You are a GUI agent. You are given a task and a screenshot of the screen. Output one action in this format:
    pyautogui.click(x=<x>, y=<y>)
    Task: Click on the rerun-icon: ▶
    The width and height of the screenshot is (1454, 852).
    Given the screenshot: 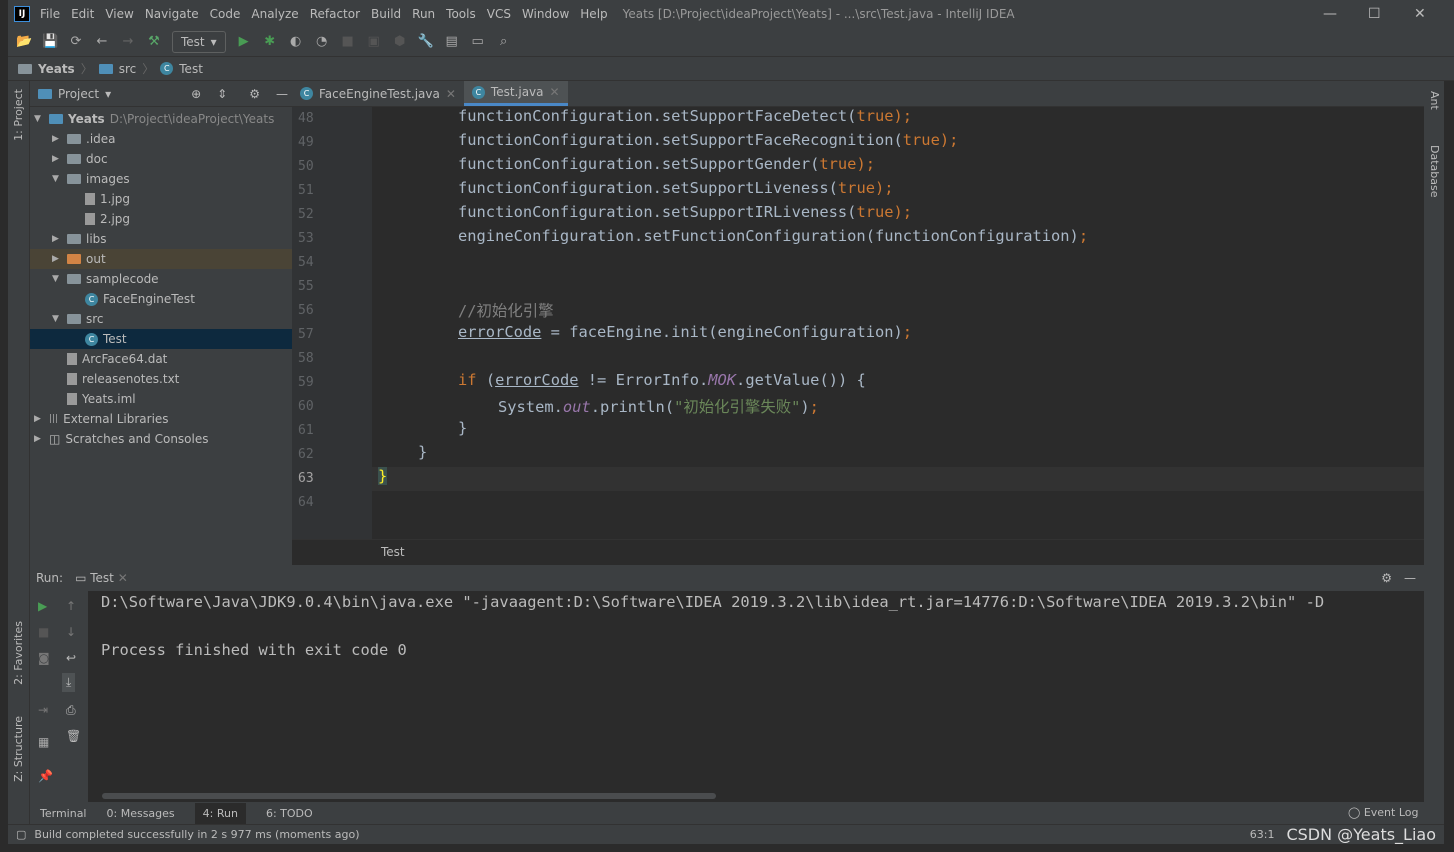 What is the action you would take?
    pyautogui.click(x=42, y=606)
    